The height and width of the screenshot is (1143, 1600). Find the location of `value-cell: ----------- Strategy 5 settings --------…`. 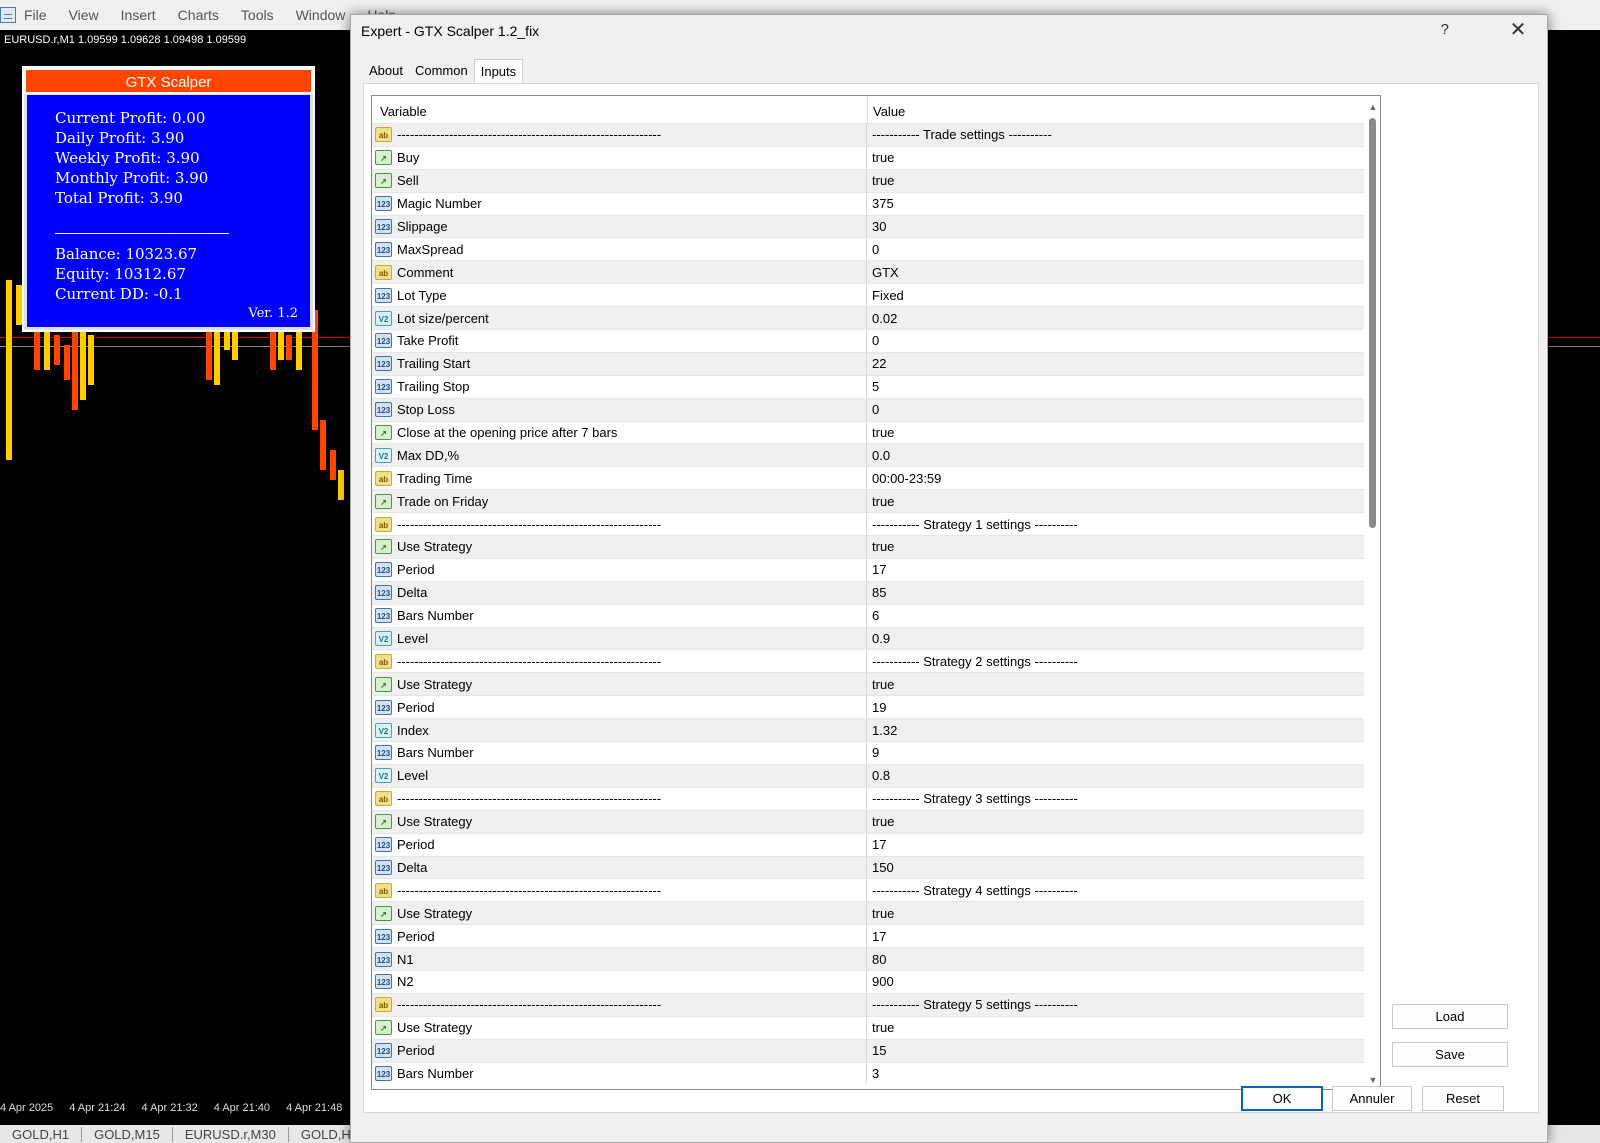

value-cell: ----------- Strategy 5 settings --------… is located at coordinates (1115, 1004).